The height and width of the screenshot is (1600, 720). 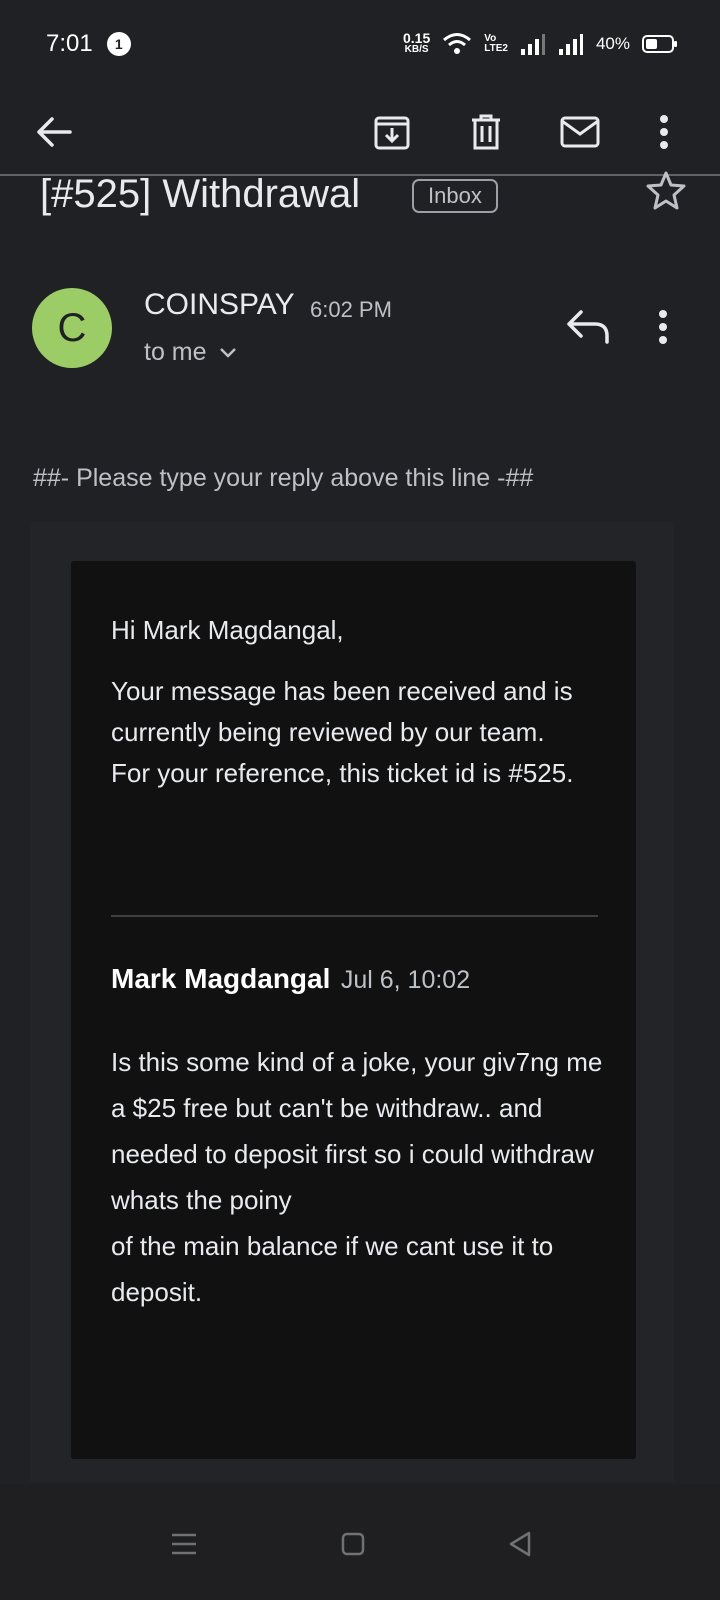 What do you see at coordinates (227, 352) in the screenshot?
I see `chevron-down-icon` at bounding box center [227, 352].